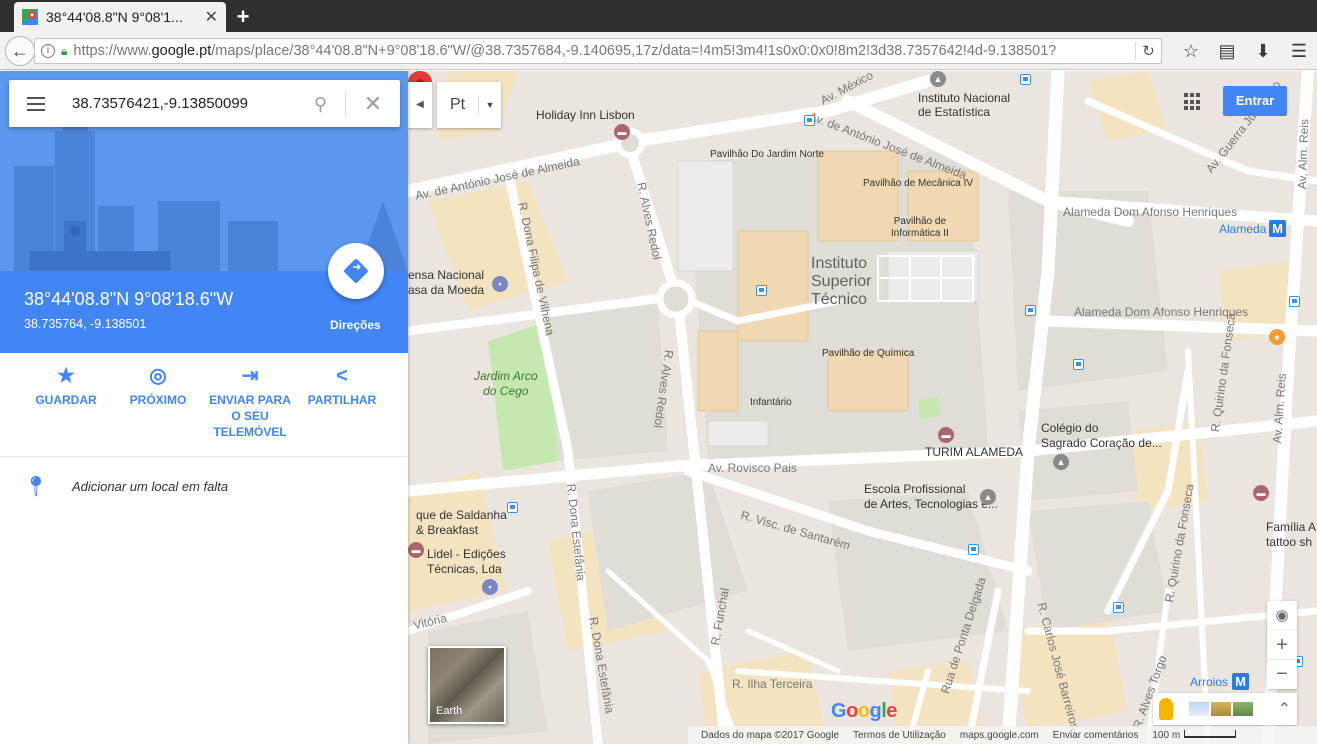 Image resolution: width=1317 pixels, height=744 pixels. What do you see at coordinates (868, 353) in the screenshot?
I see `map-label-pavilhao-quimica: Pavilhão de Química` at bounding box center [868, 353].